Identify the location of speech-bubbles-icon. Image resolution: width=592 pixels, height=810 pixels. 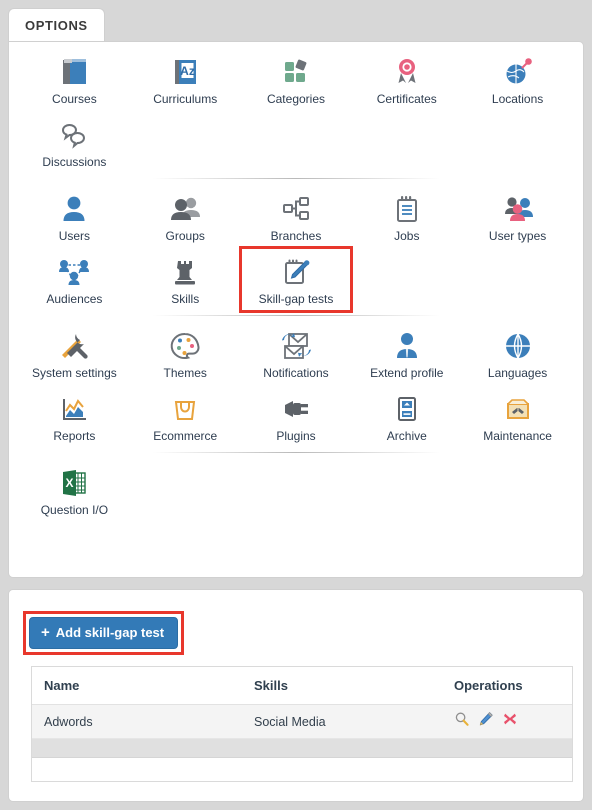
(74, 135).